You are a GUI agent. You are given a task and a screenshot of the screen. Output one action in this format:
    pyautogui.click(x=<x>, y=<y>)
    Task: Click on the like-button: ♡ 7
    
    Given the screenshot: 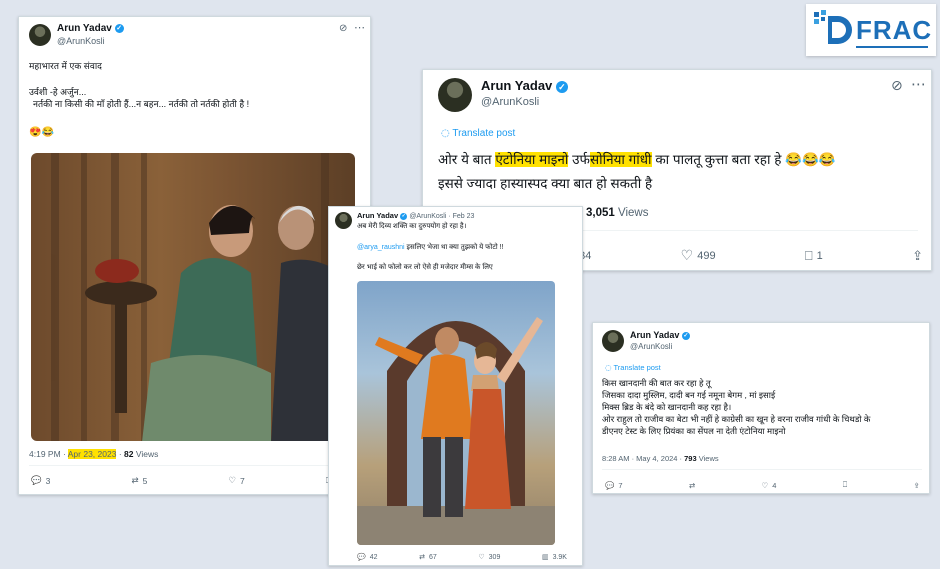 What is the action you would take?
    pyautogui.click(x=236, y=481)
    